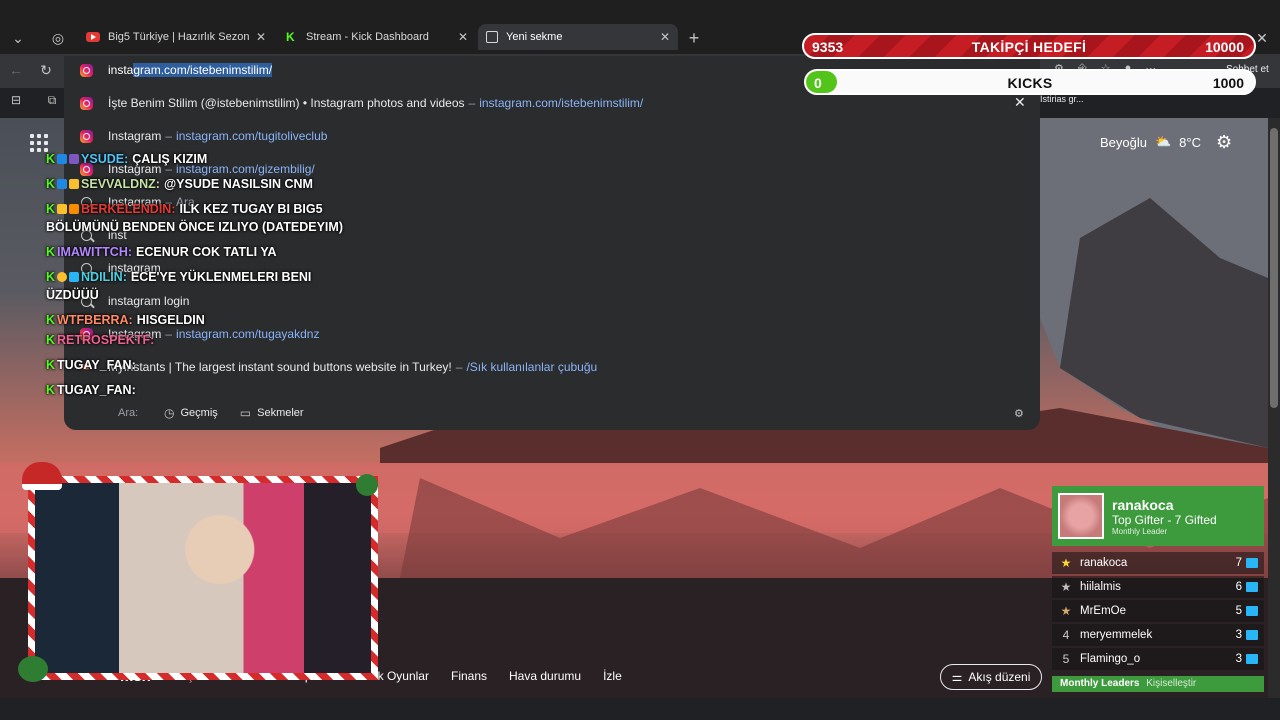 This screenshot has height=720, width=1280. I want to click on avatar, so click(1081, 516).